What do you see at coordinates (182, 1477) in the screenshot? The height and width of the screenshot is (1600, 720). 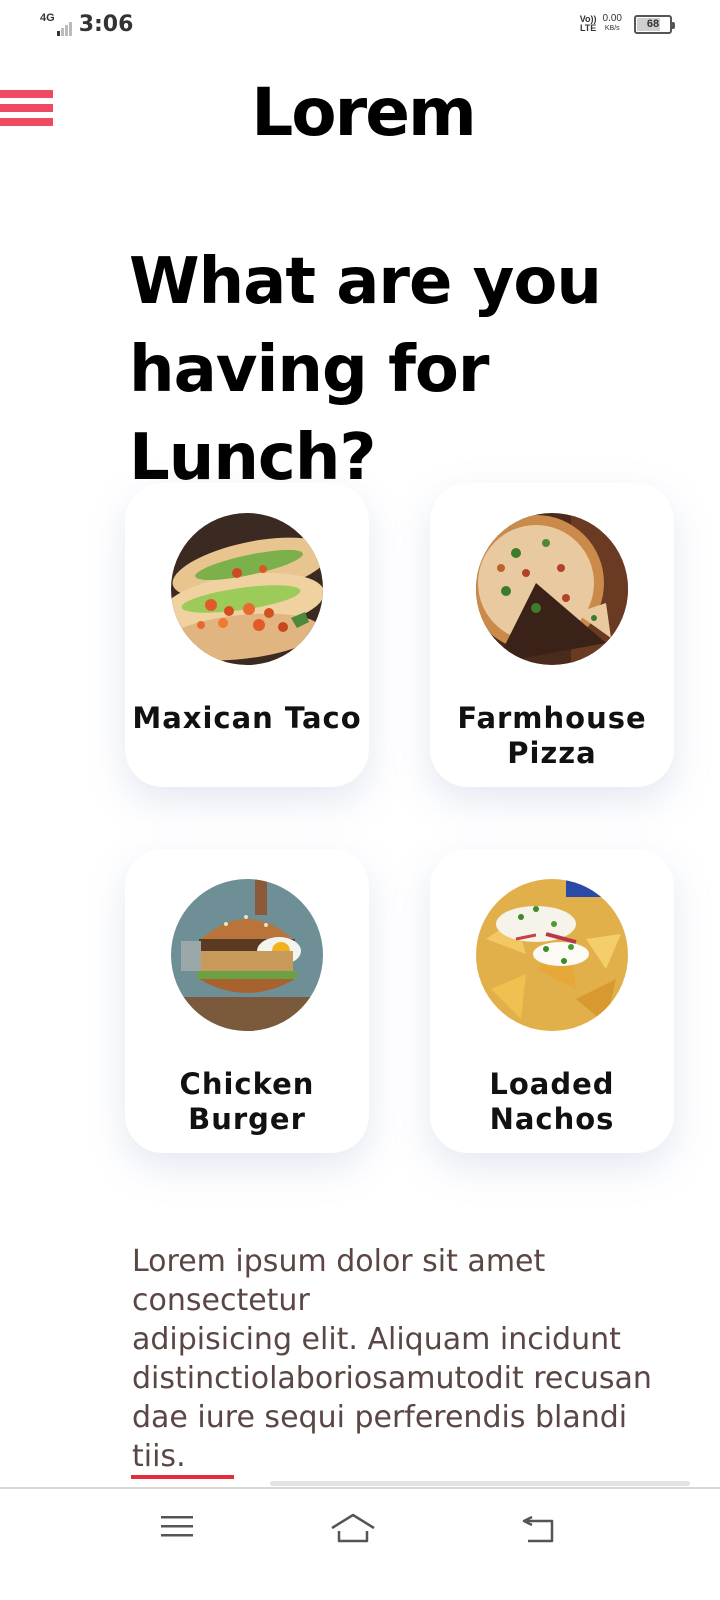 I see `active-tab-indicator` at bounding box center [182, 1477].